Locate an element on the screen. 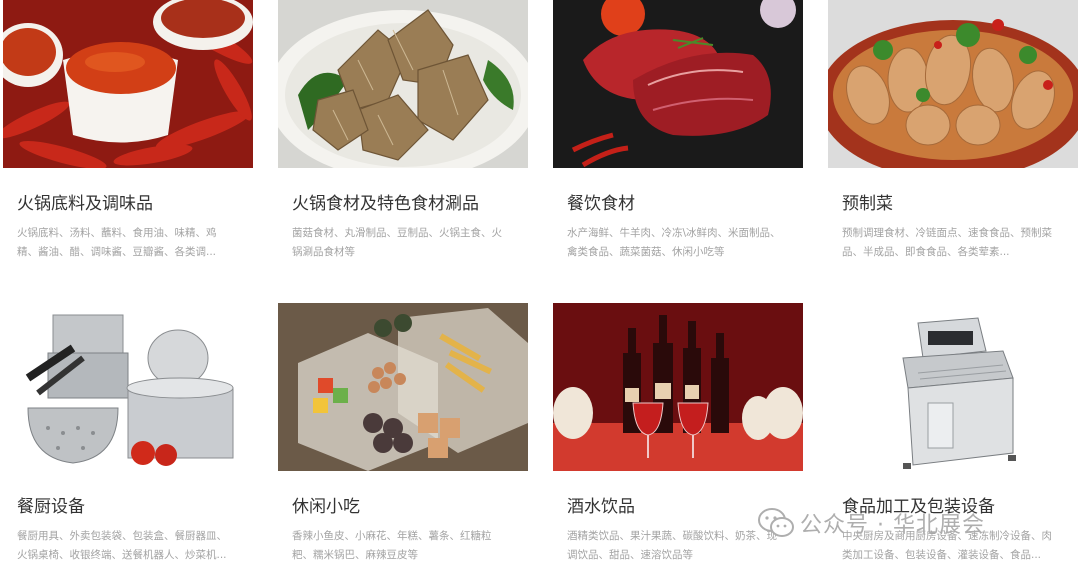 This screenshot has height=567, width=1080. card-title: 预制菜 is located at coordinates (960, 201).